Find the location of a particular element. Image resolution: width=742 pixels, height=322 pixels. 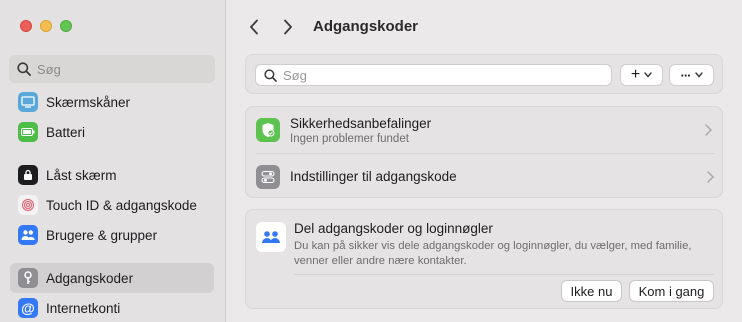

fingerprint-icon is located at coordinates (28, 205).